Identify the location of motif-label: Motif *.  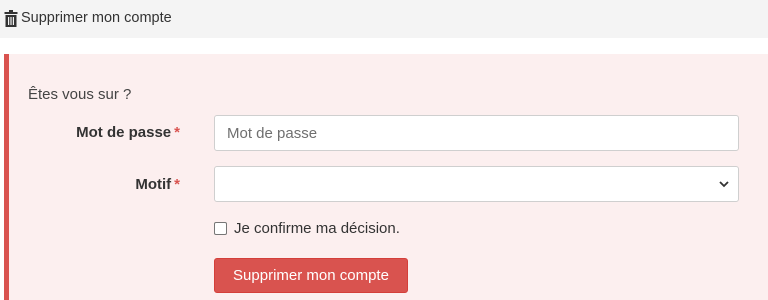
(157, 184).